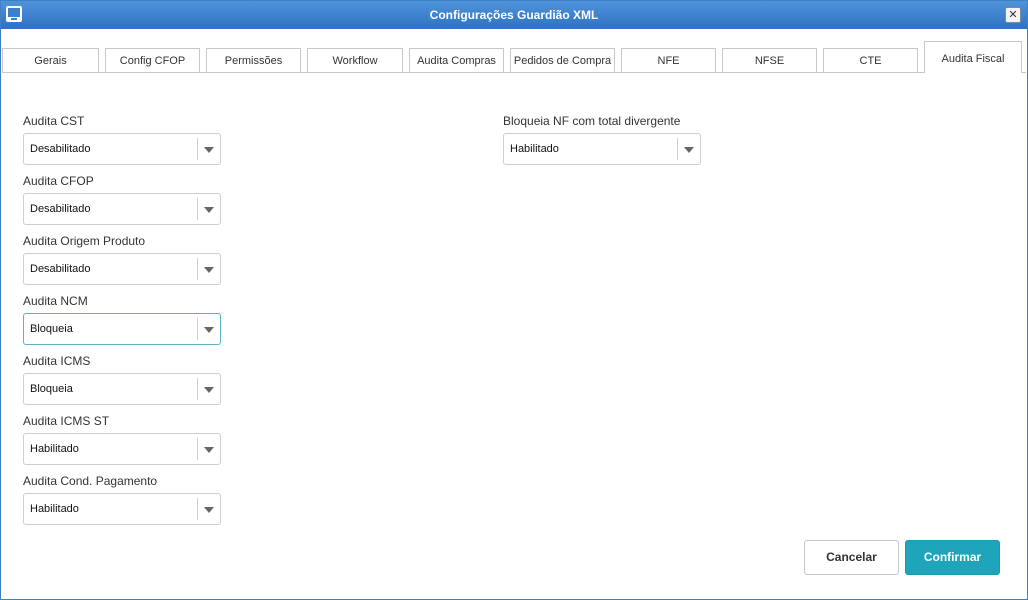 This screenshot has width=1028, height=600. I want to click on title-bar: Configurações Guardião XML ✕, so click(514, 15).